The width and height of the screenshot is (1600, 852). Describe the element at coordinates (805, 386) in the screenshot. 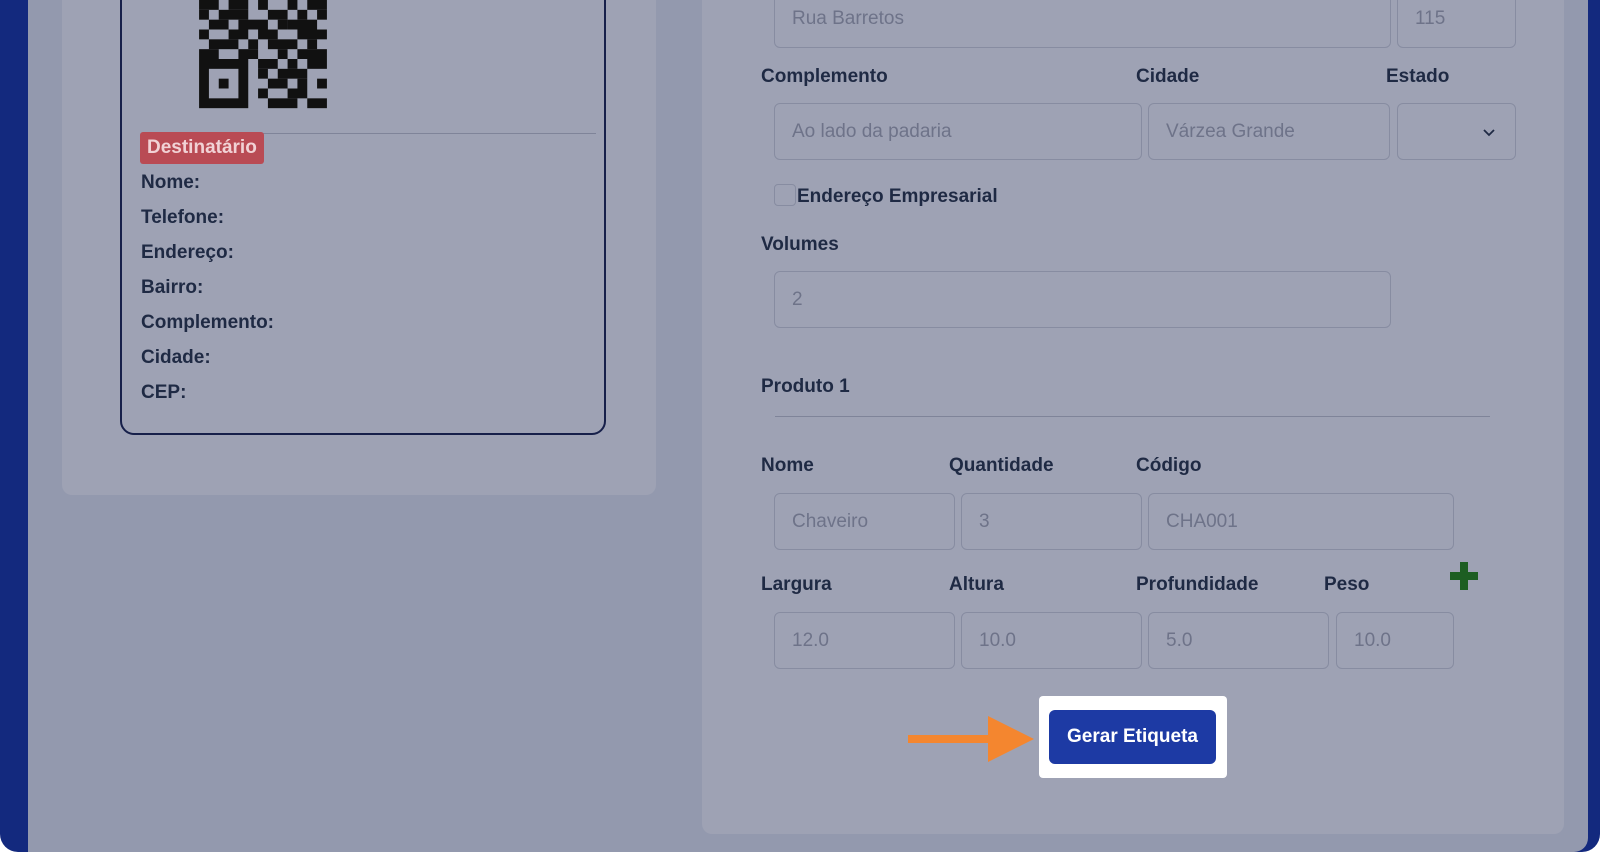

I see `product-title: Produto 1` at that location.